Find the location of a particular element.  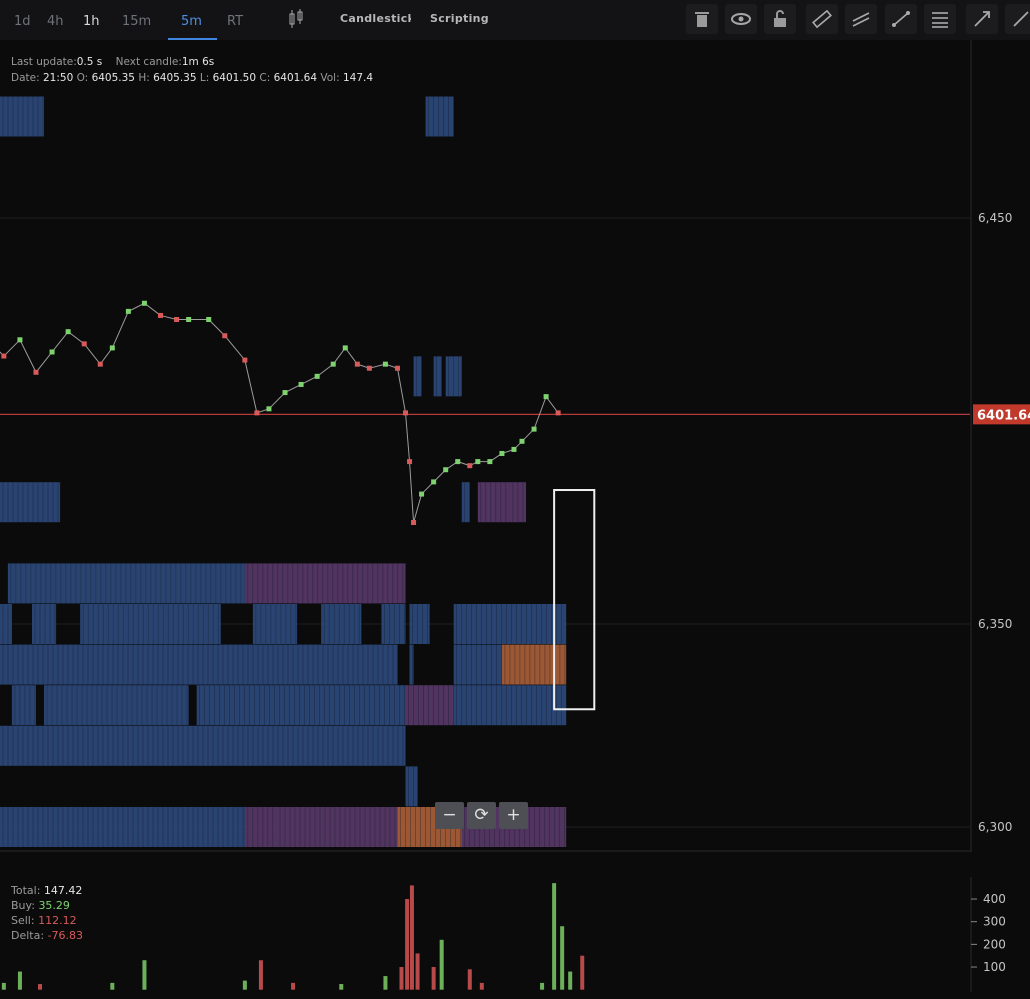

volume-background is located at coordinates (515, 925).